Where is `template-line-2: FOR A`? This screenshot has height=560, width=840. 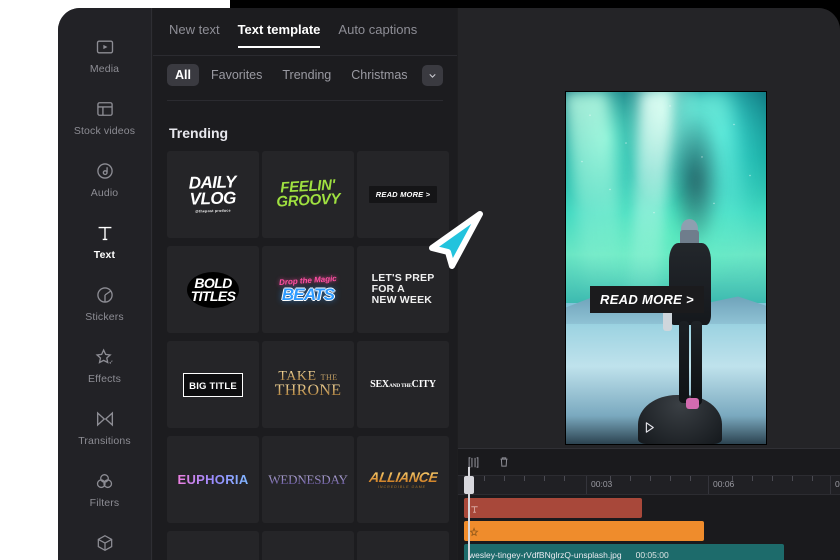
template-line-2: FOR A is located at coordinates (388, 288).